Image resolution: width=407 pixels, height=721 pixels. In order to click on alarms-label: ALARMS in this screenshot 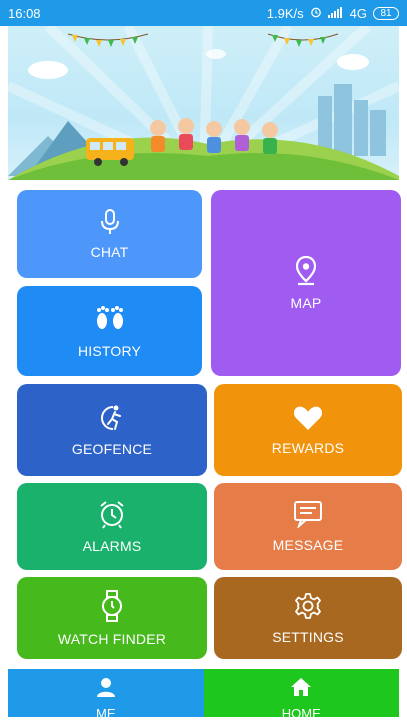, I will do `click(112, 546)`.